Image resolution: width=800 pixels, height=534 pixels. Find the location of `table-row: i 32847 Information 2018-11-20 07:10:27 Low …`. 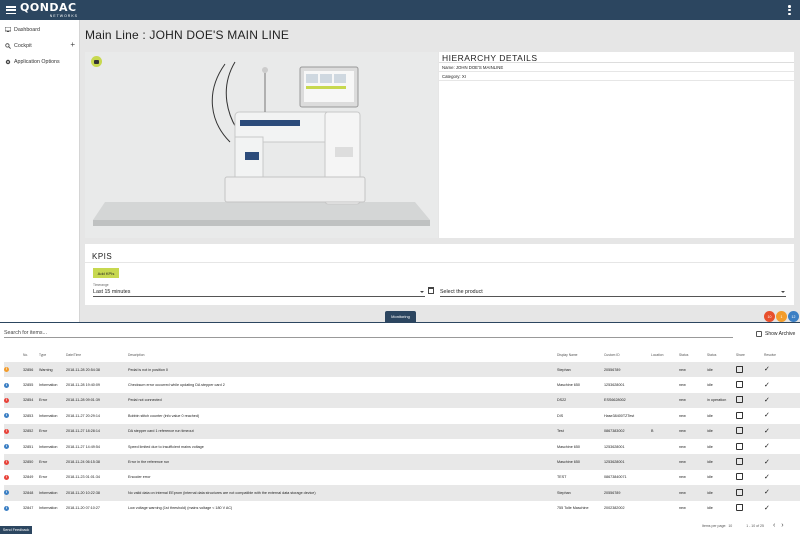

table-row: i 32847 Information 2018-11-20 07:10:27 Low … is located at coordinates (402, 508).